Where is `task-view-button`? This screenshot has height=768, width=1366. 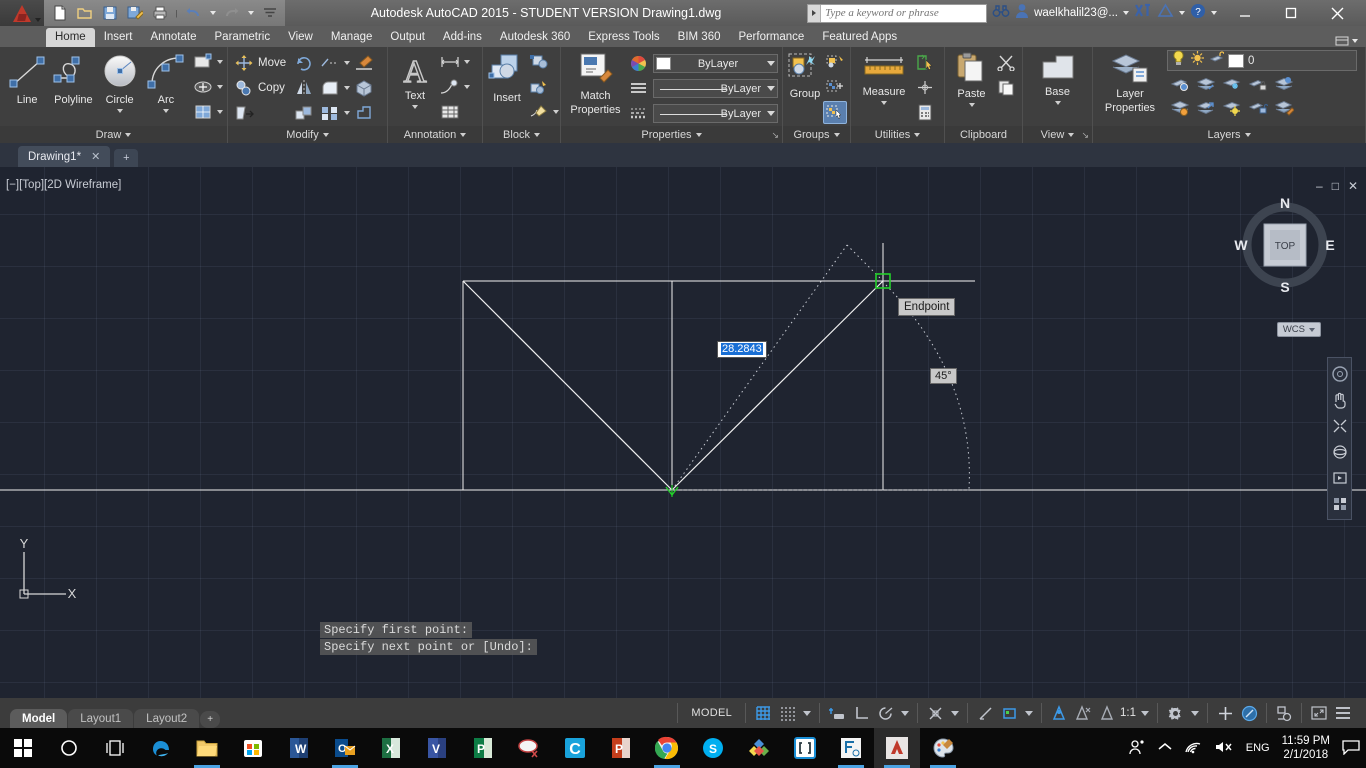 task-view-button is located at coordinates (115, 748).